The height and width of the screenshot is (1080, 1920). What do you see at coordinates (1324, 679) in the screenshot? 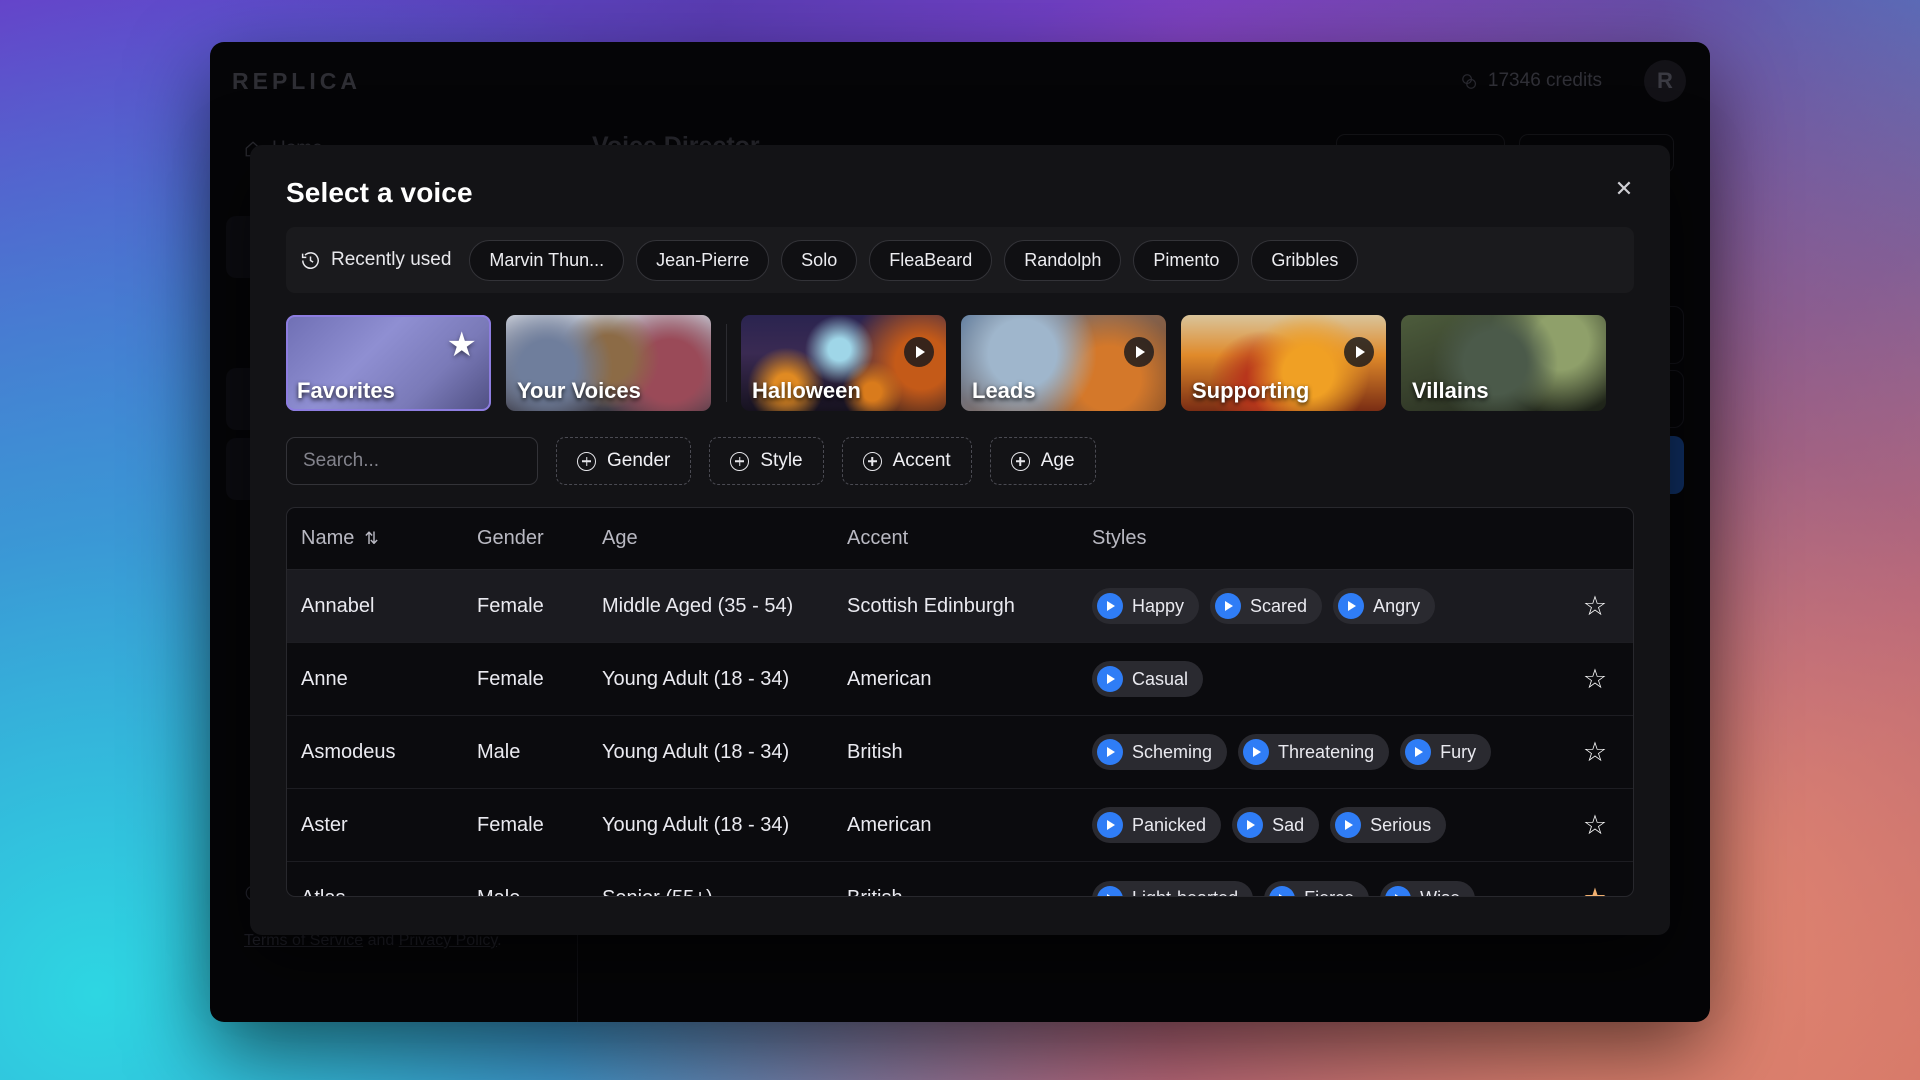
I see `voice-styles: Casual` at bounding box center [1324, 679].